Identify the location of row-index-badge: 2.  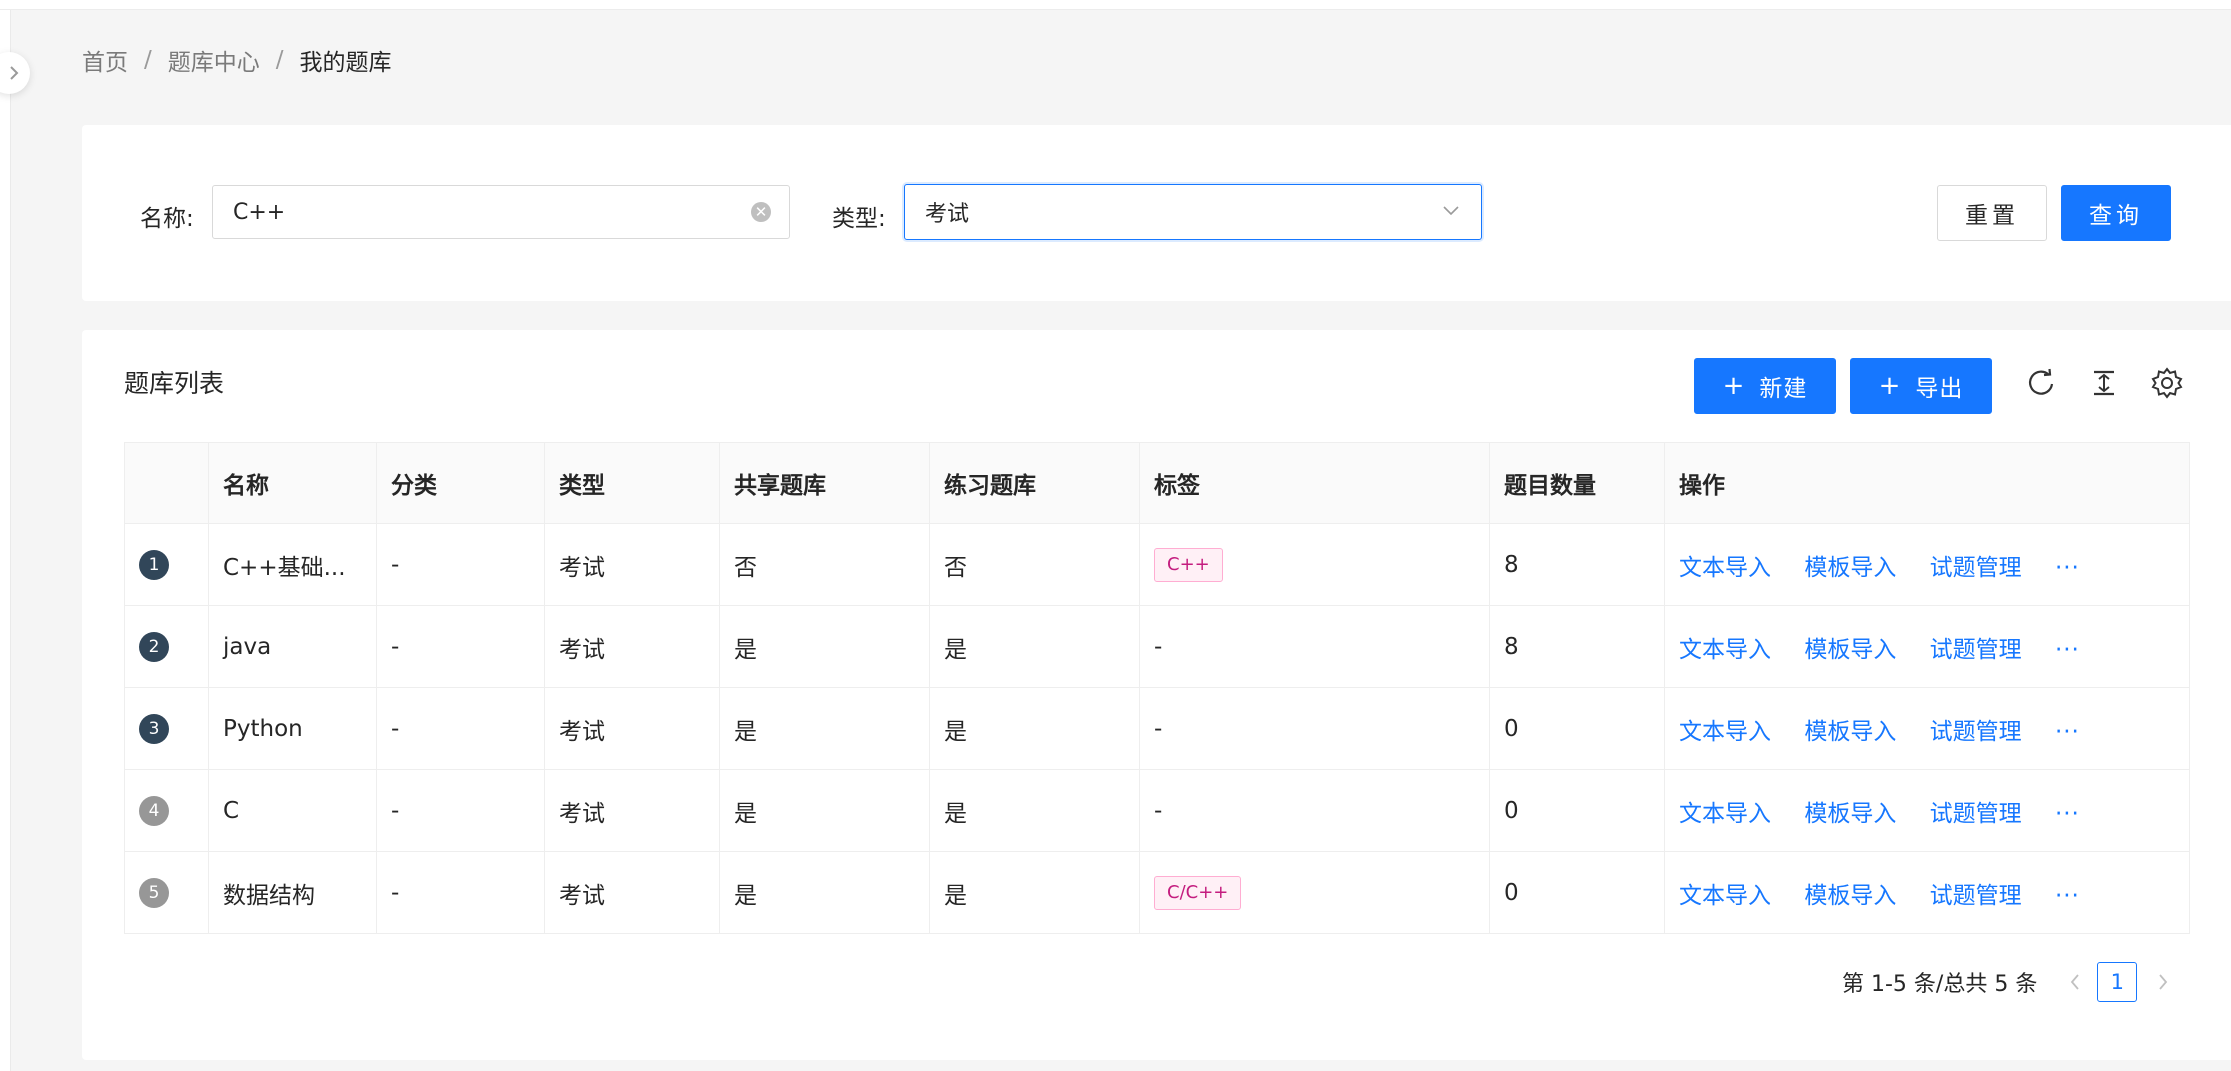
(154, 646).